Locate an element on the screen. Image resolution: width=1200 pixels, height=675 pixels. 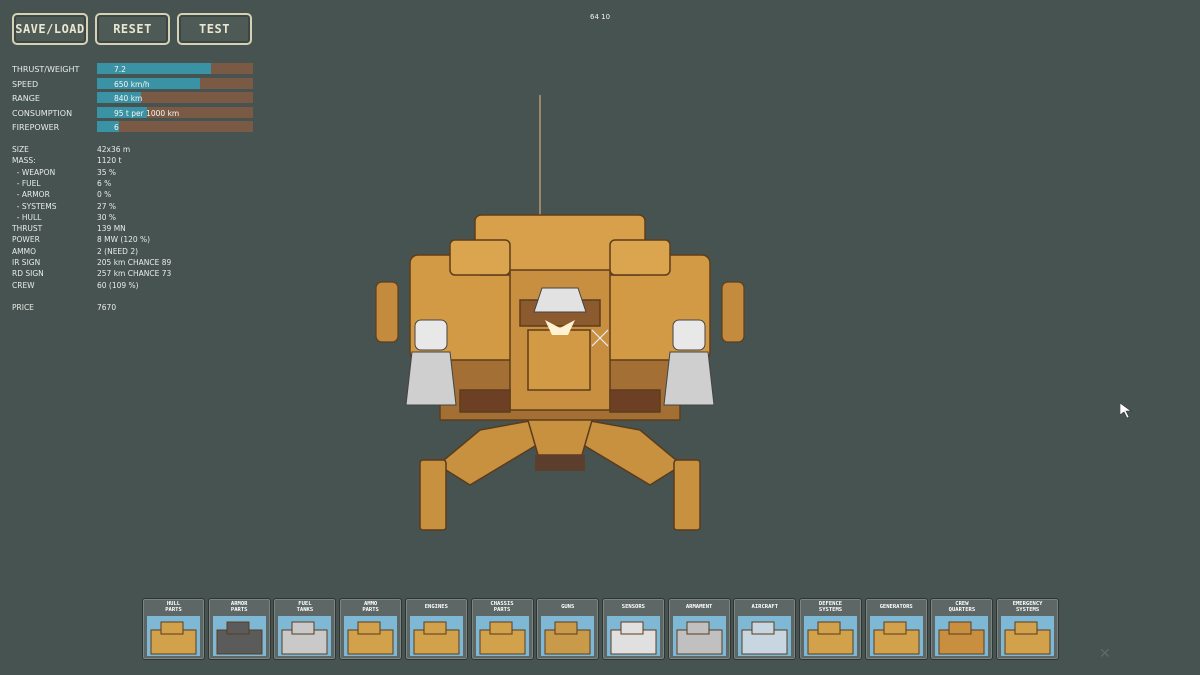
part-category-armor-button: ARMOR PARTS is located at coordinates (239, 629).